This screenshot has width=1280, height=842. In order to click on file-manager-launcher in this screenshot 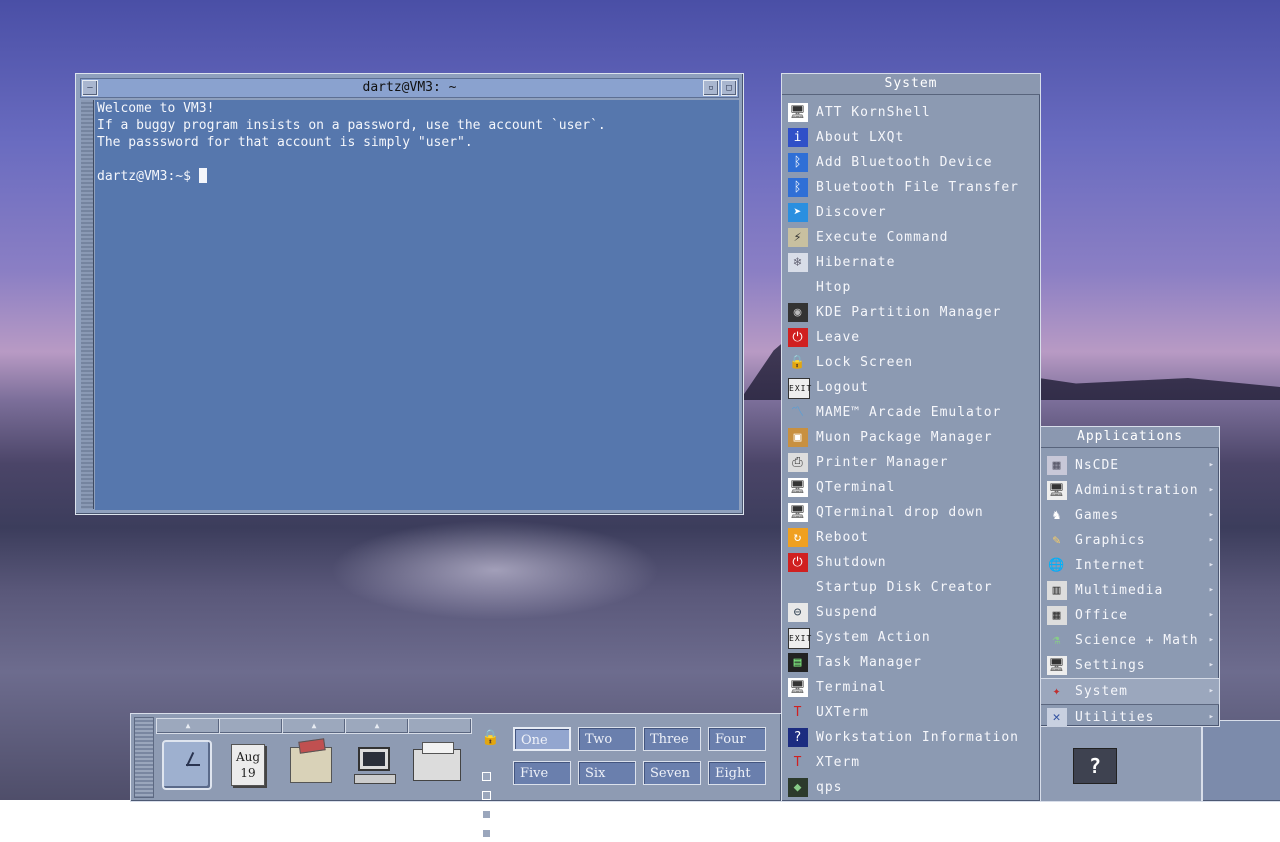, I will do `click(311, 765)`.